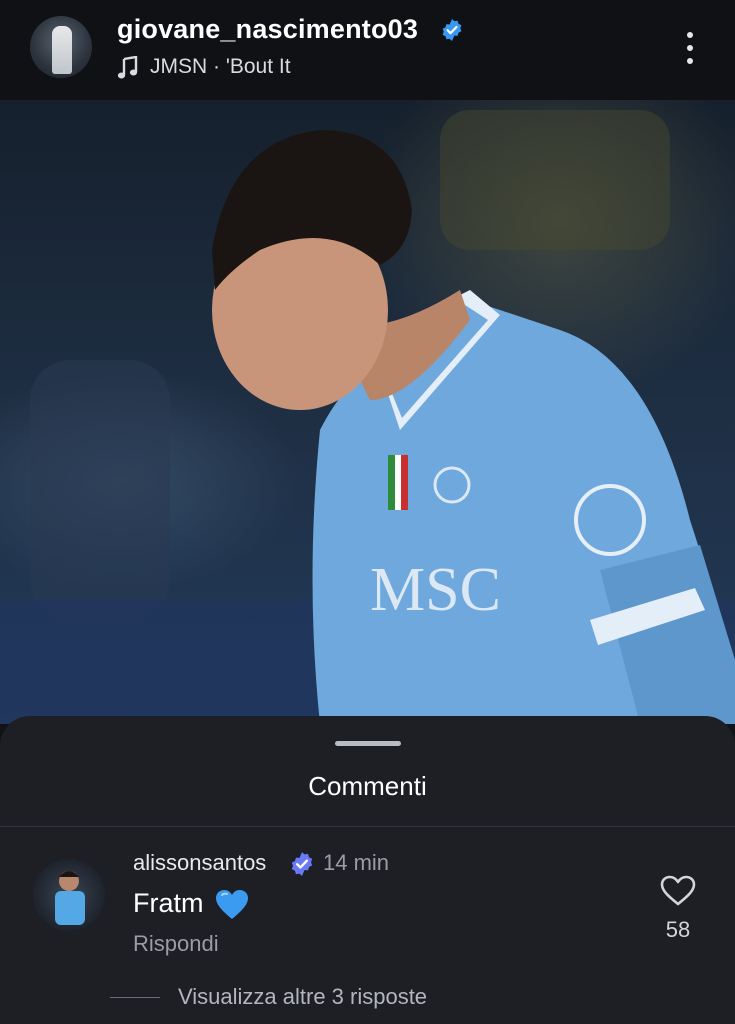 The height and width of the screenshot is (1024, 735). Describe the element at coordinates (232, 904) in the screenshot. I see `blue-heart-emoji` at that location.